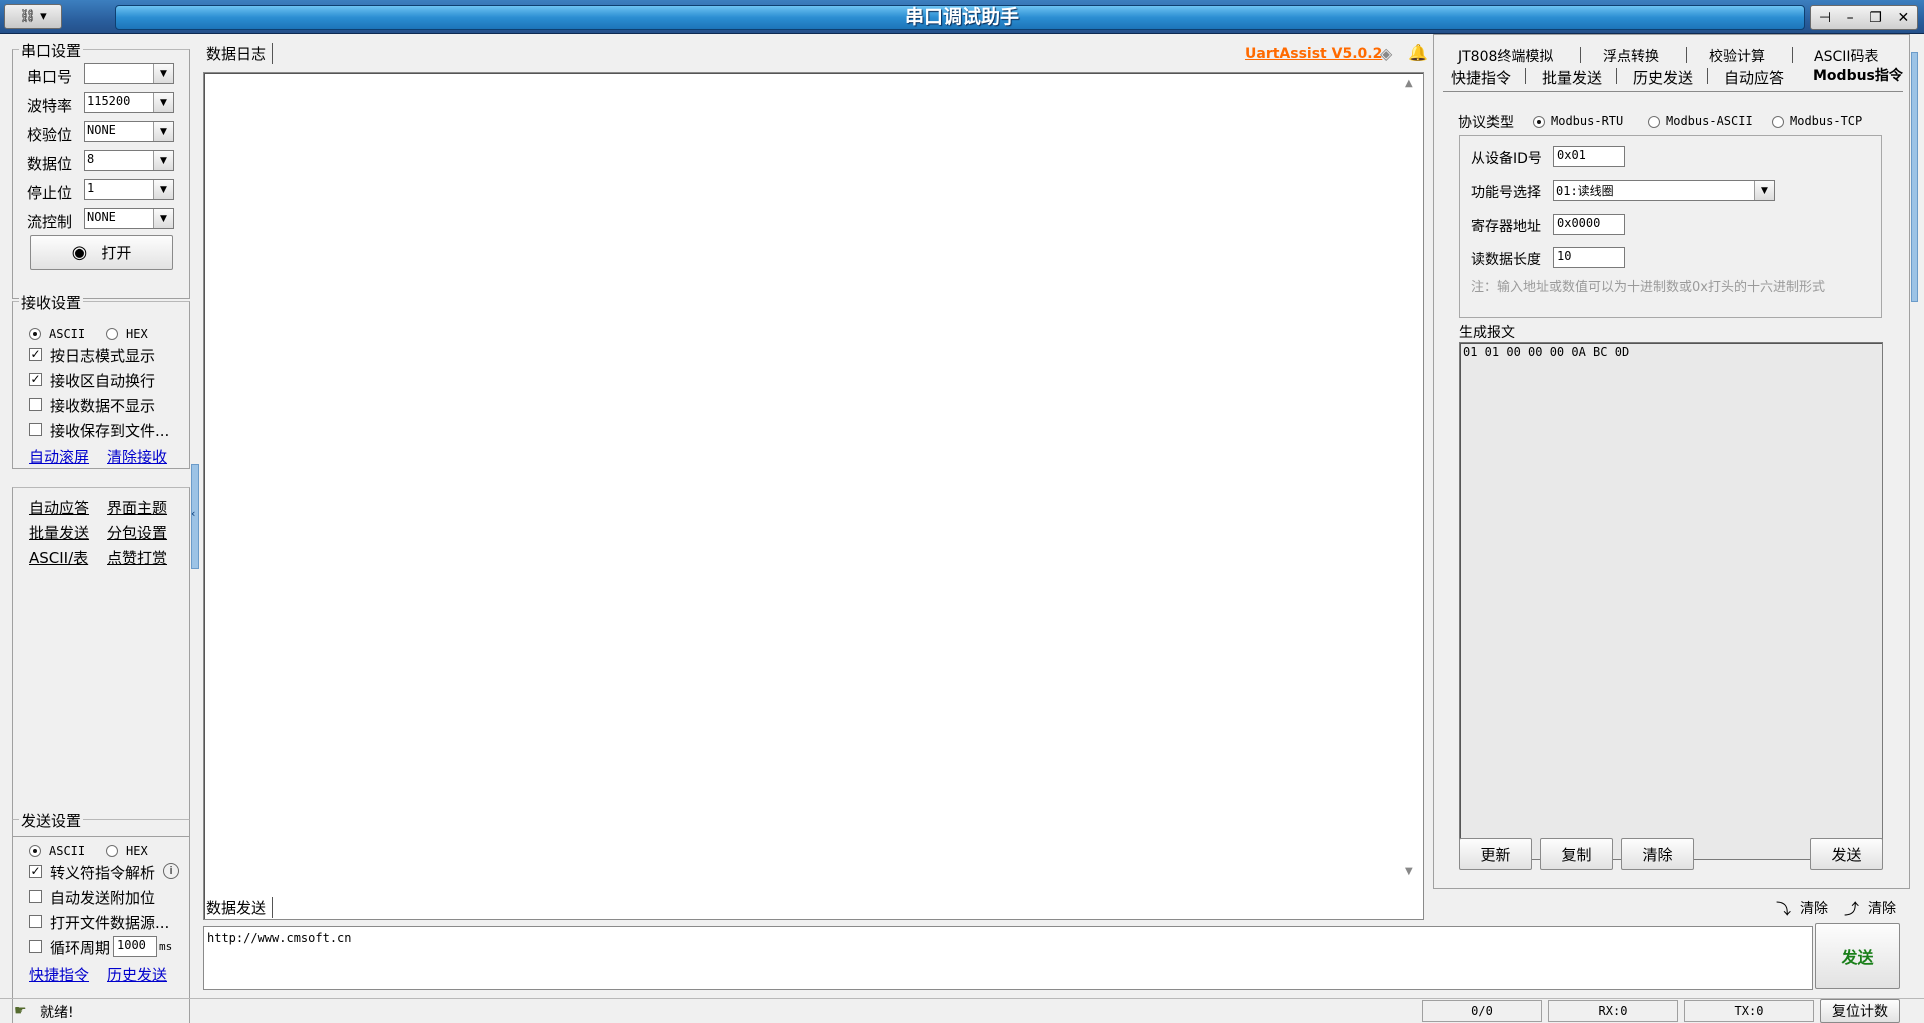 This screenshot has width=1924, height=1023. Describe the element at coordinates (1671, 601) in the screenshot. I see `generated-message-textarea: 01 01 00 00 00 0A BC 0D` at that location.